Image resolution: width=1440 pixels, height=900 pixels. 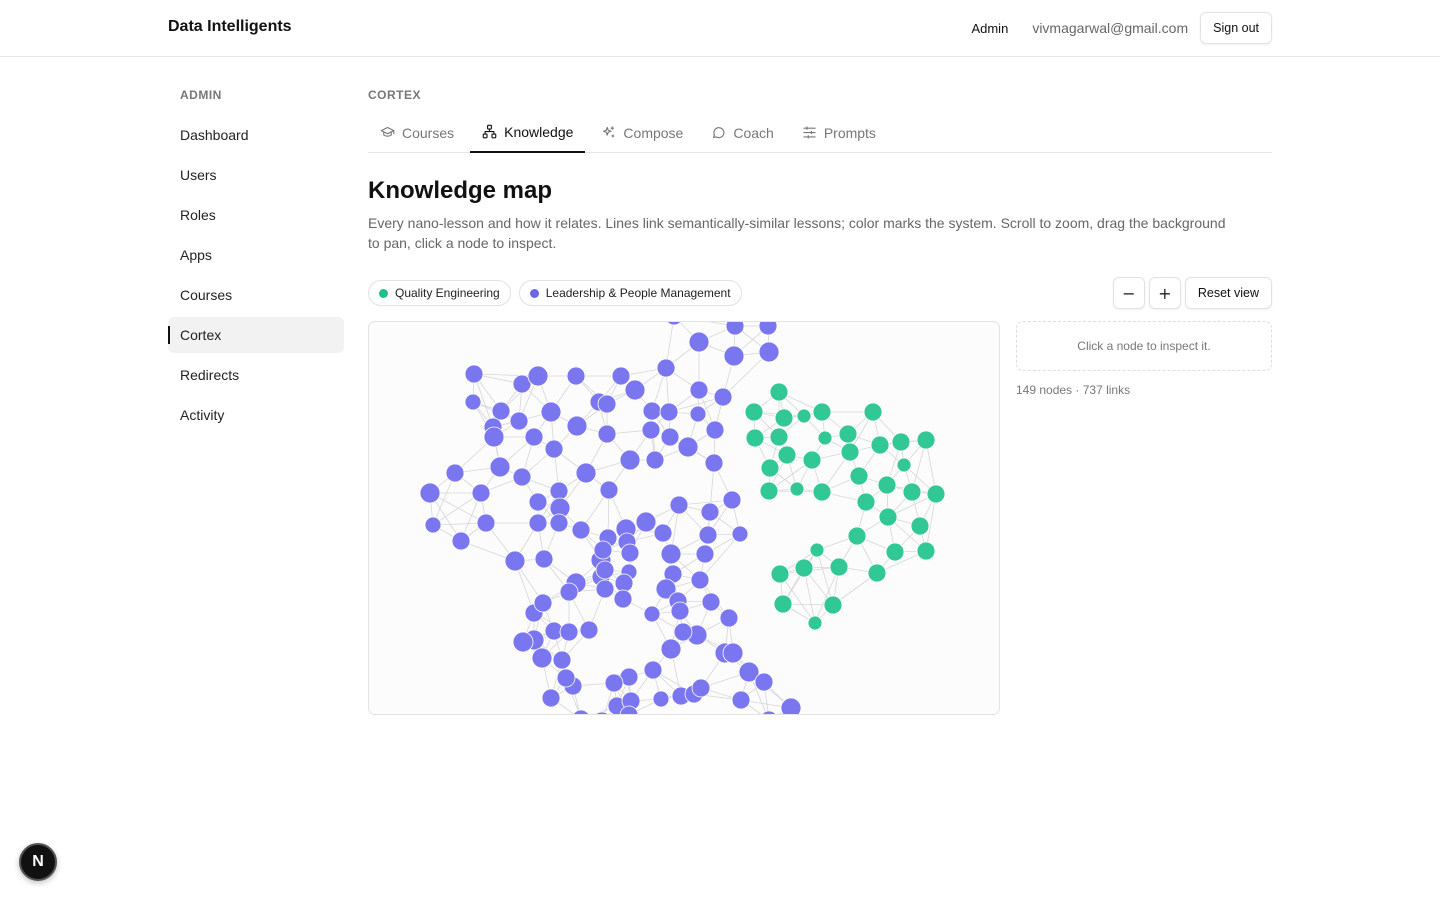 What do you see at coordinates (256, 135) in the screenshot?
I see `sidebar-item-dashboard: Dashboard` at bounding box center [256, 135].